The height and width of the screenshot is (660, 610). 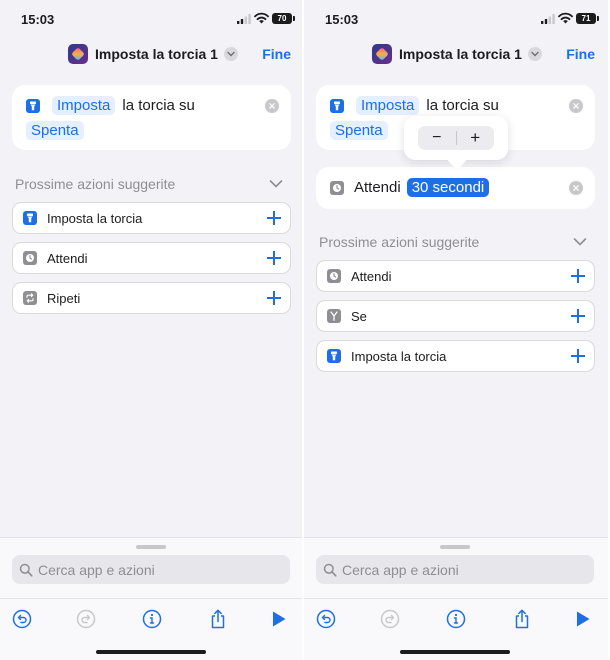 What do you see at coordinates (283, 18) in the screenshot?
I see `battery-icon: 70` at bounding box center [283, 18].